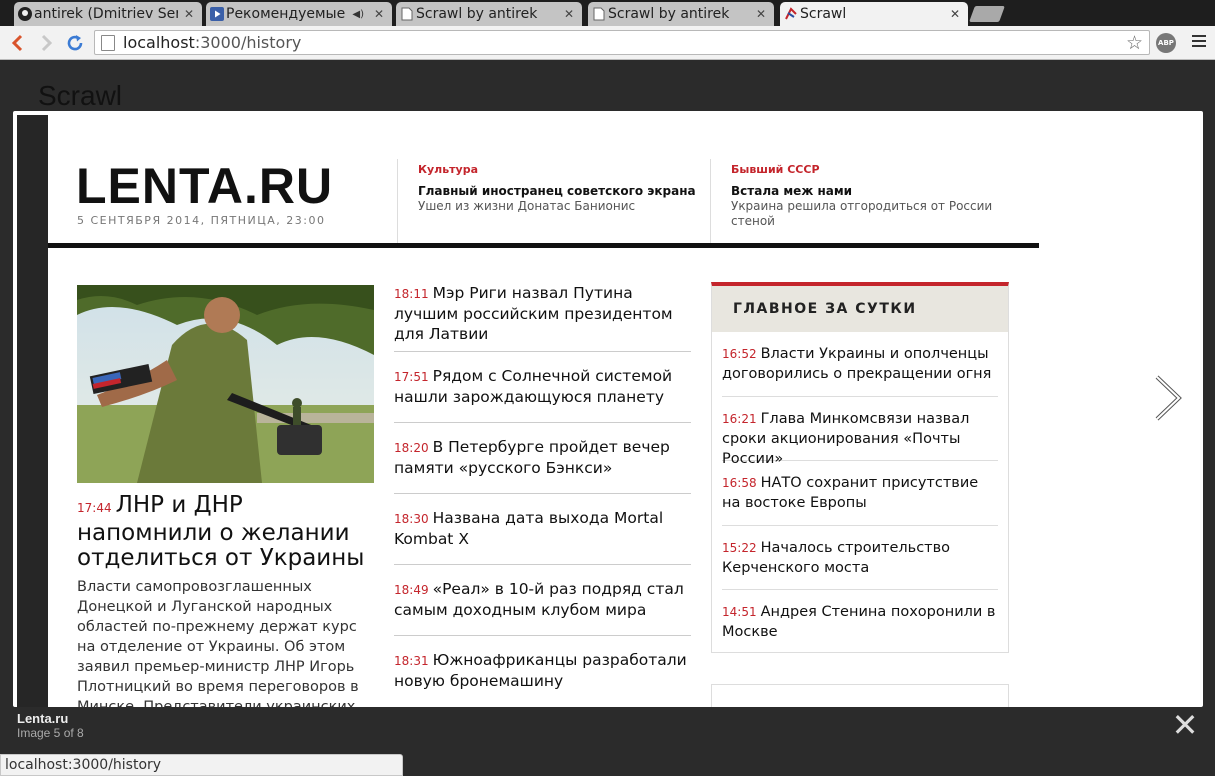 The height and width of the screenshot is (776, 1215). I want to click on news-time: 18:20, so click(411, 448).